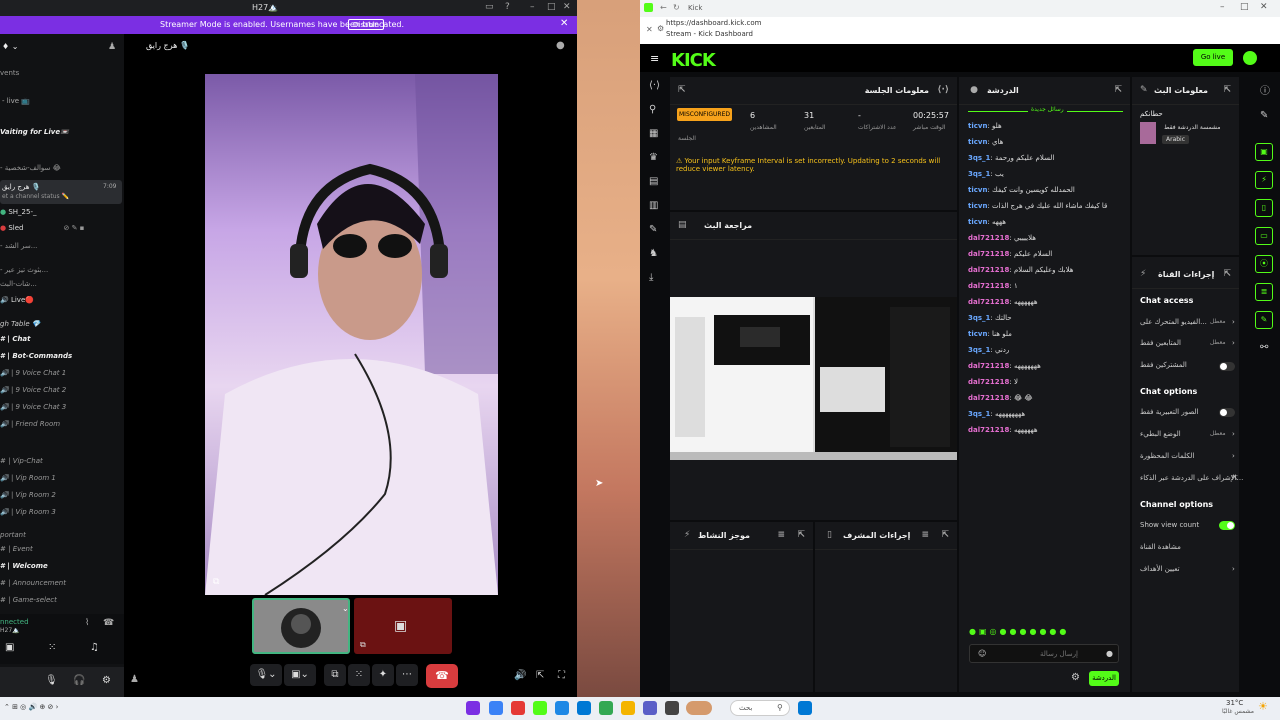  I want to click on channel-vip-chat: # | Vip-Chat, so click(62, 464).